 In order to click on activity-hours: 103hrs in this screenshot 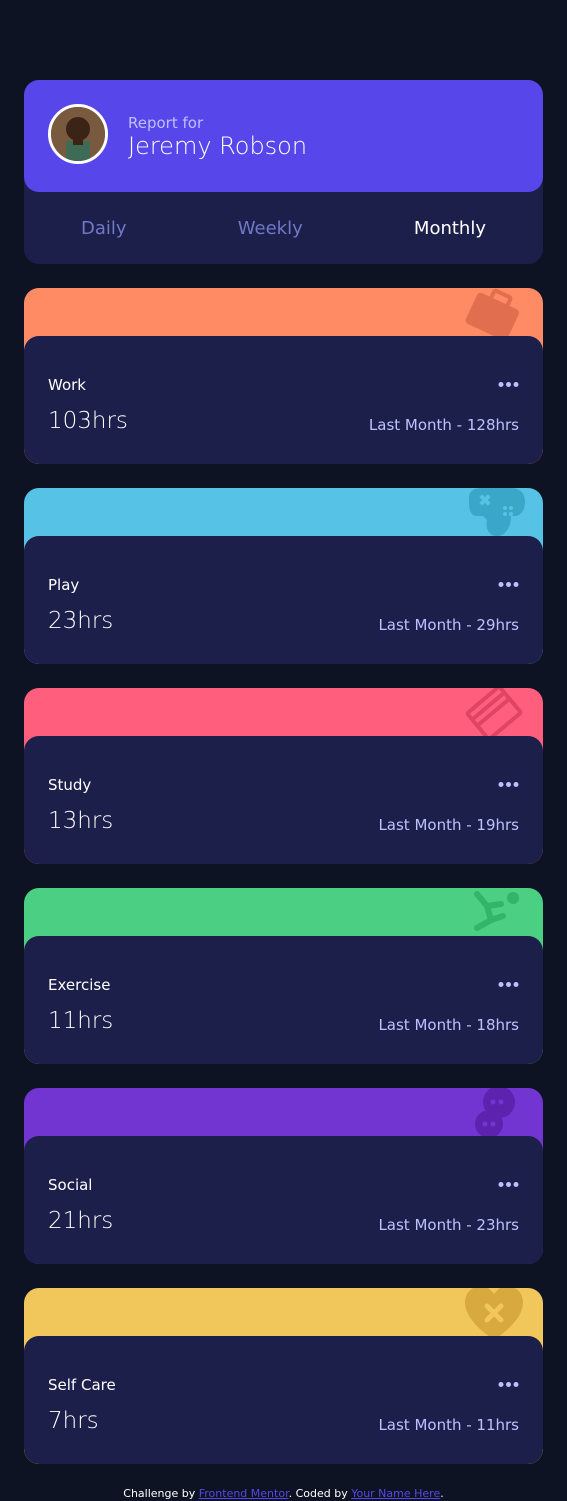, I will do `click(88, 421)`.